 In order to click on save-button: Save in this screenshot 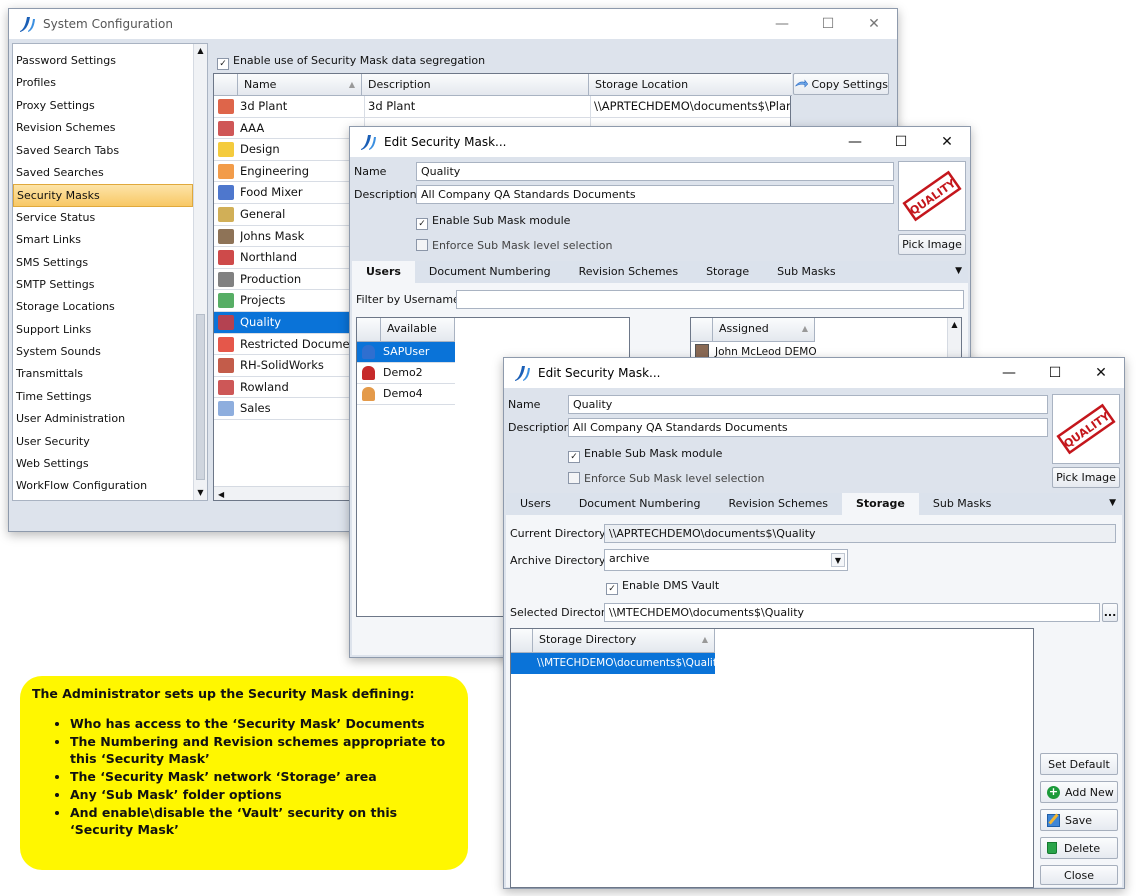, I will do `click(1079, 820)`.